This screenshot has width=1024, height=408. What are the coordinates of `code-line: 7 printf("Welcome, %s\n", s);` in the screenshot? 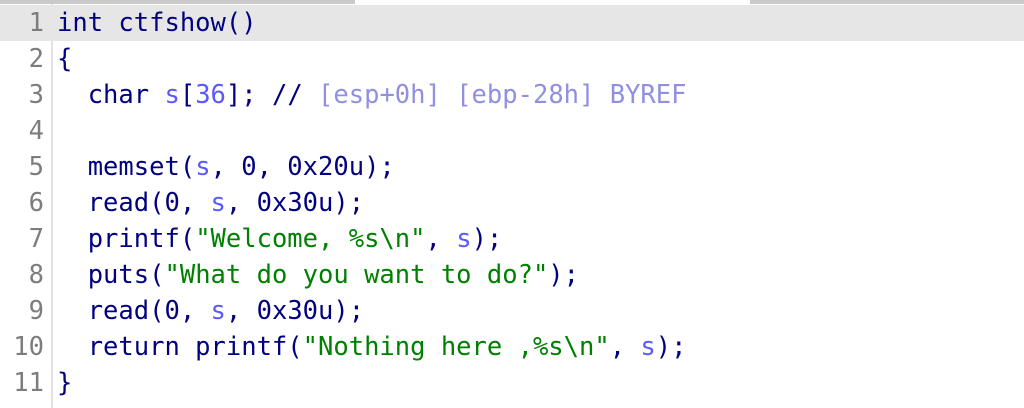 It's located at (512, 239).